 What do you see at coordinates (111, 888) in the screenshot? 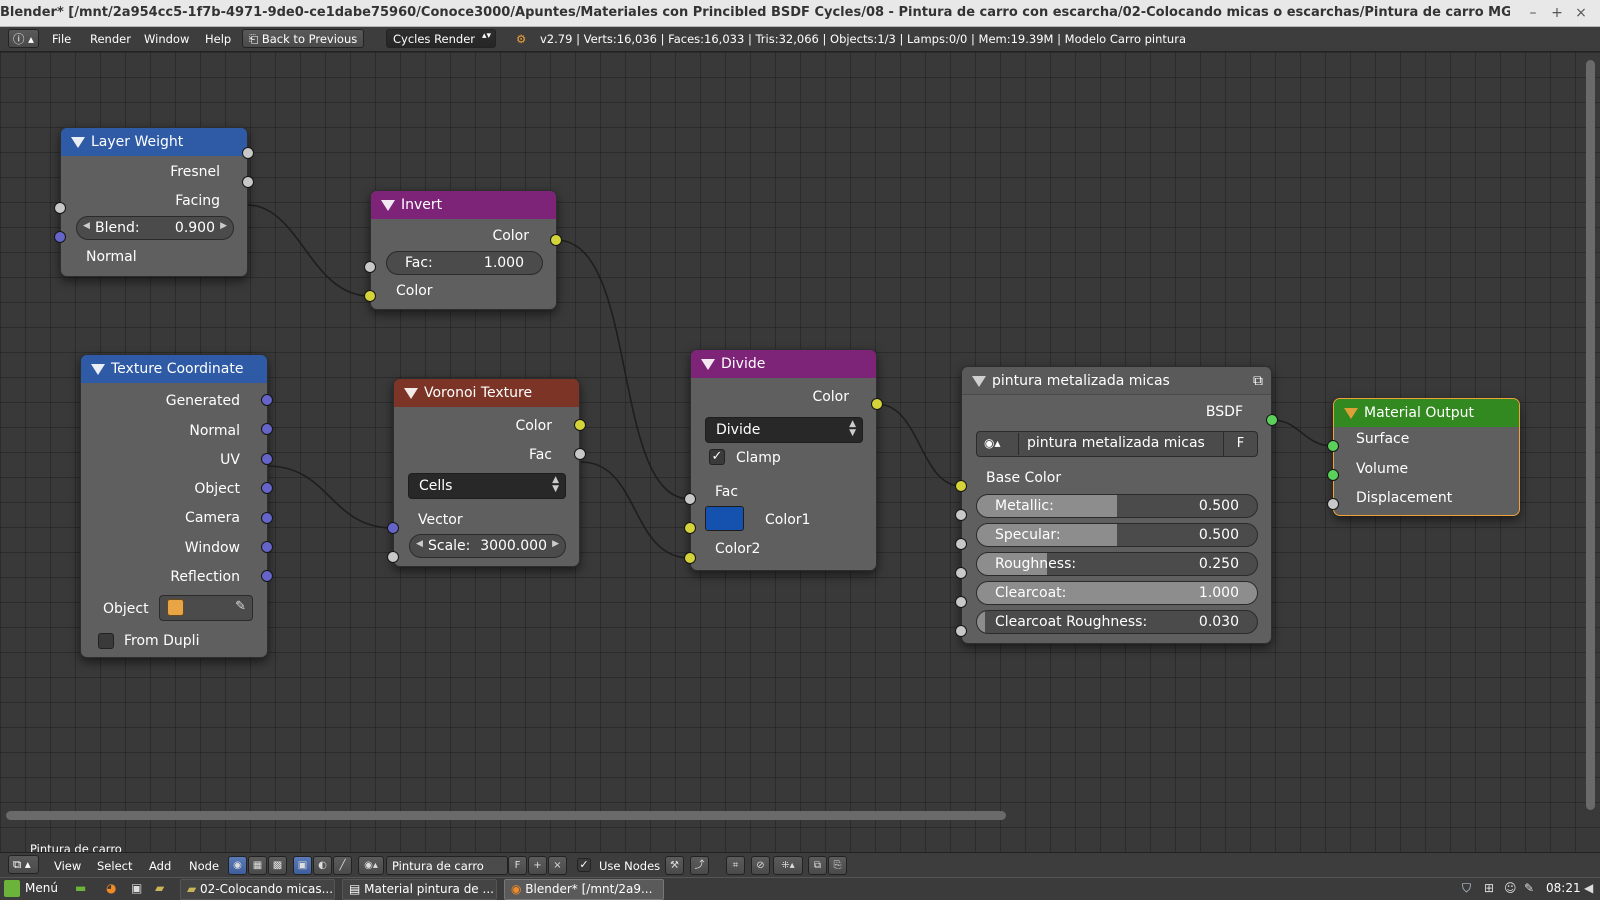
I see `firefox-icon: ◕` at bounding box center [111, 888].